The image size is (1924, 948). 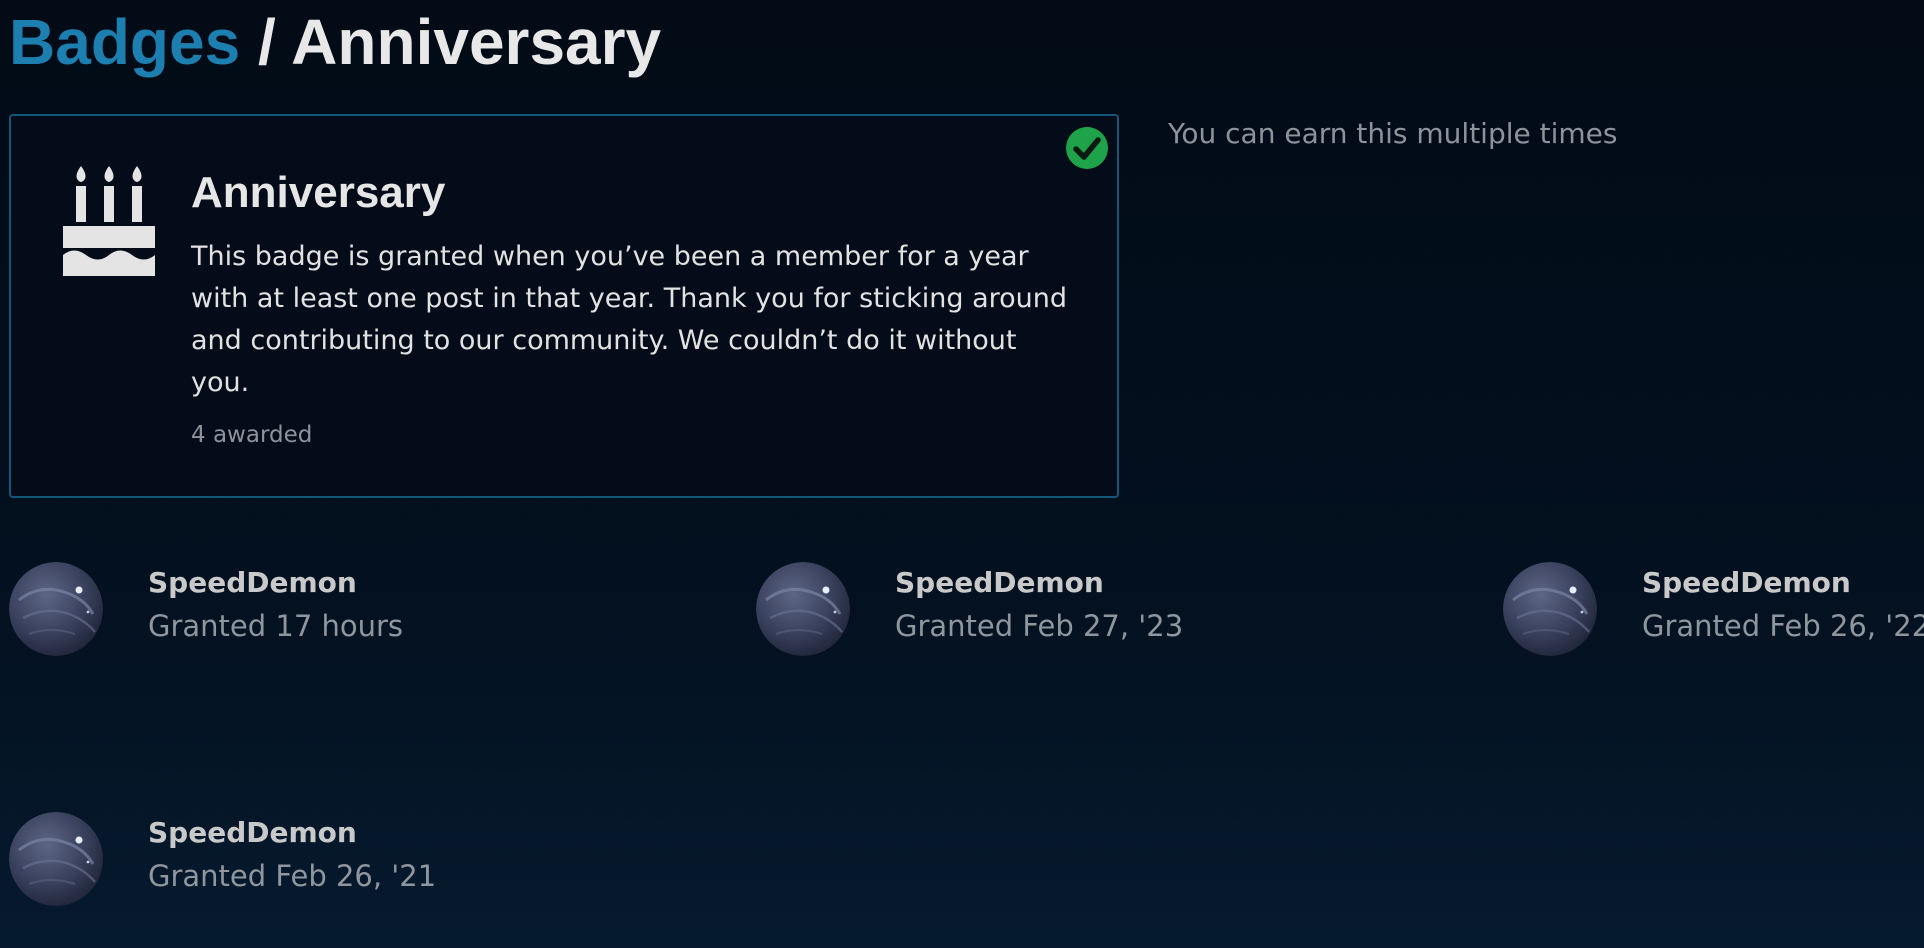 What do you see at coordinates (276, 626) in the screenshot?
I see `grantee-granted-date: Granted 17 hours` at bounding box center [276, 626].